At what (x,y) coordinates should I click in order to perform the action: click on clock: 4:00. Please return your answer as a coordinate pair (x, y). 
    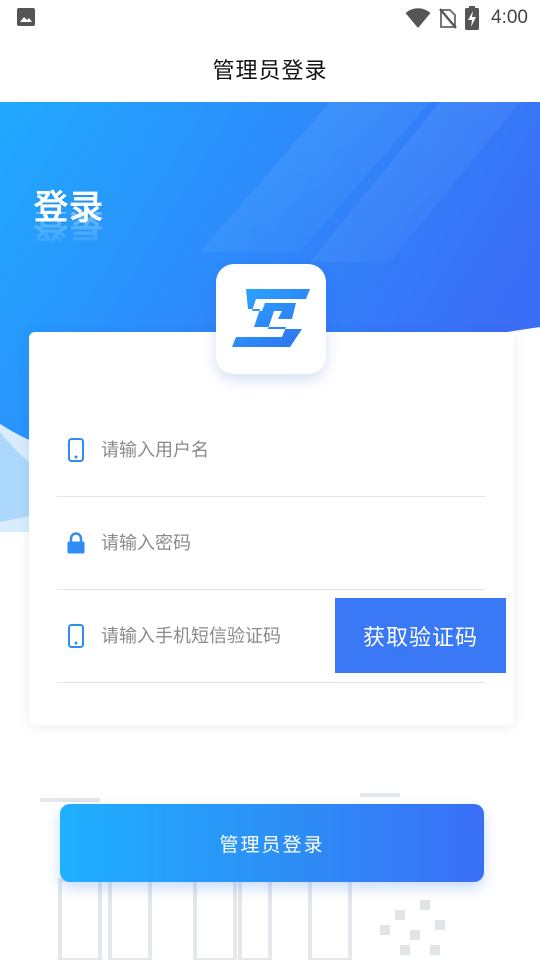
    Looking at the image, I should click on (509, 17).